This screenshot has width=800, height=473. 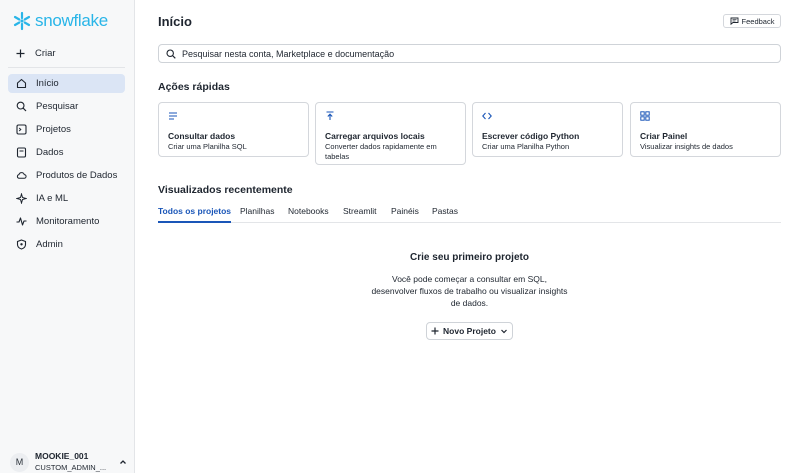 I want to click on card-desc: Visualizar insights de dados, so click(x=686, y=146).